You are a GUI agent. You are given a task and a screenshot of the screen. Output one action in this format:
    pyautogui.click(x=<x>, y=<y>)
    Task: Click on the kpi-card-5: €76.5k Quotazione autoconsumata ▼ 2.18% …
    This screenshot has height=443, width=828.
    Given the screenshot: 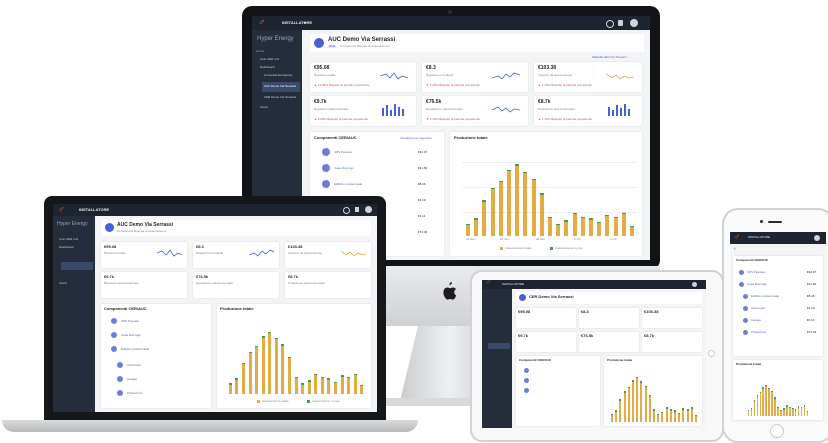 What is the action you would take?
    pyautogui.click(x=475, y=111)
    